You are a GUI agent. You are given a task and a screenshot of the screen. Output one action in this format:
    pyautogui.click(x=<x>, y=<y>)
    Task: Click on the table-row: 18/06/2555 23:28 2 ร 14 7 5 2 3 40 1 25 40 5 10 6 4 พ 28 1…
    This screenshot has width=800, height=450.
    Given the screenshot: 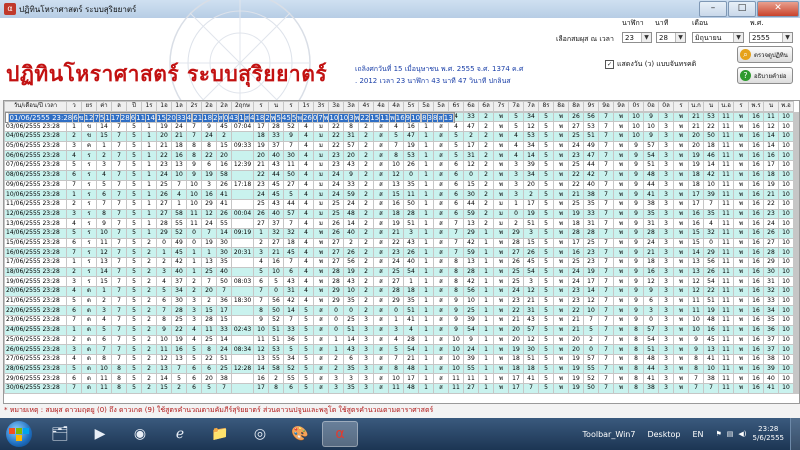 What is the action you would take?
    pyautogui.click(x=401, y=272)
    